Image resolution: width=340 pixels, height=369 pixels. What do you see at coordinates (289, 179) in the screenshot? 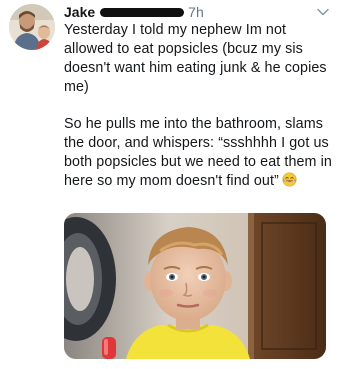
I see `face-with-tears-of-joy-icon` at bounding box center [289, 179].